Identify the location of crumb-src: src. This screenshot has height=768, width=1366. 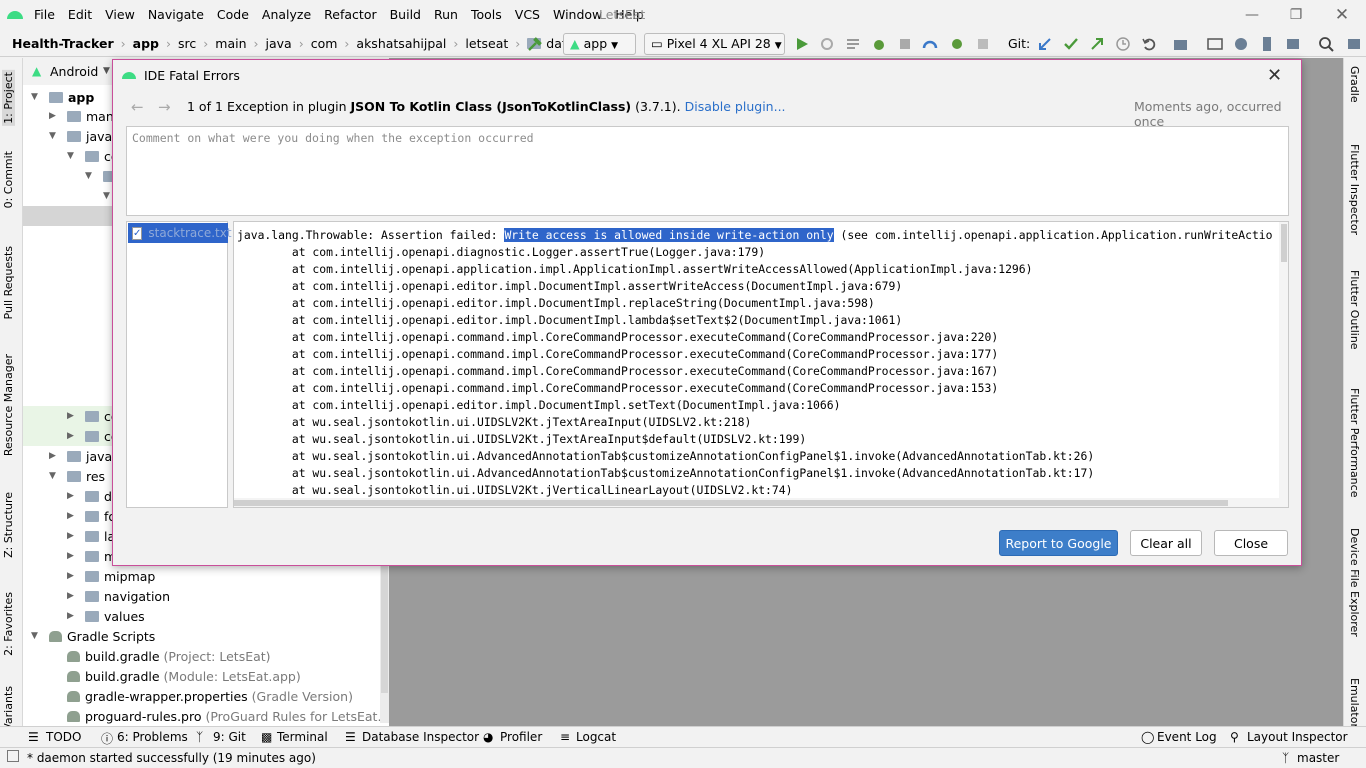
(187, 43).